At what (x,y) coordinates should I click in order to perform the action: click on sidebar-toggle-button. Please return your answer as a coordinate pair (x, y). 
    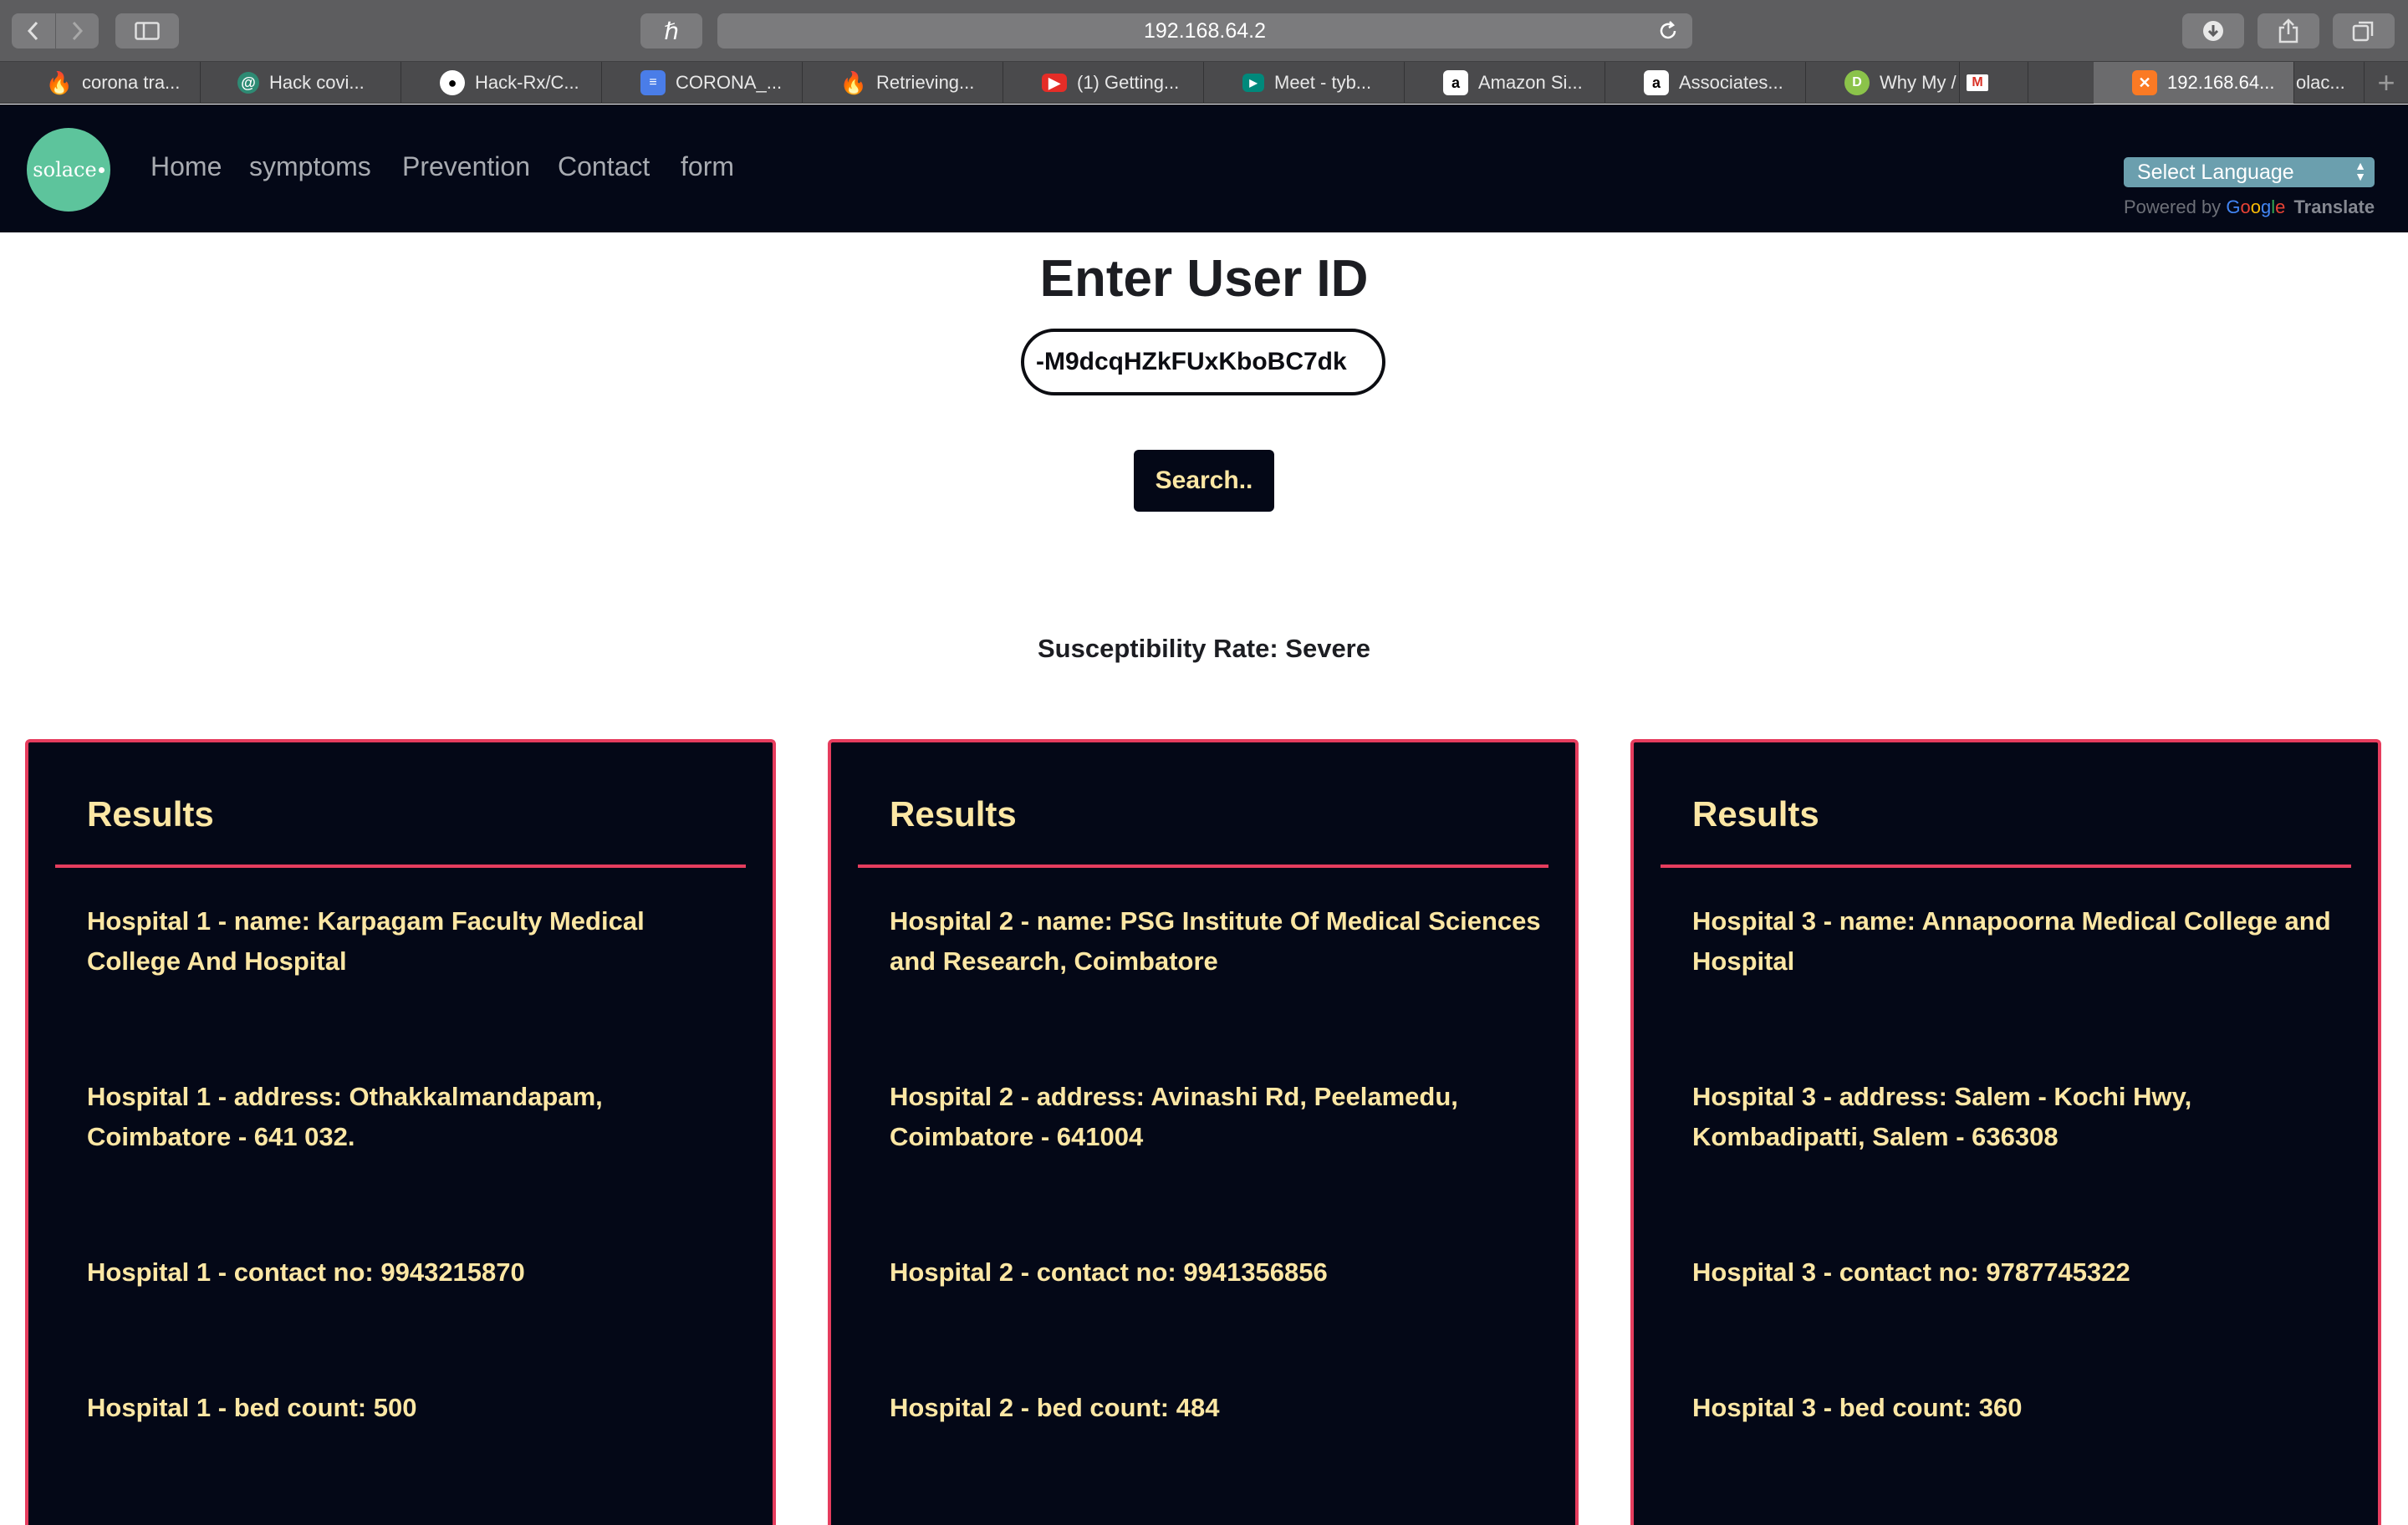
    Looking at the image, I should click on (147, 30).